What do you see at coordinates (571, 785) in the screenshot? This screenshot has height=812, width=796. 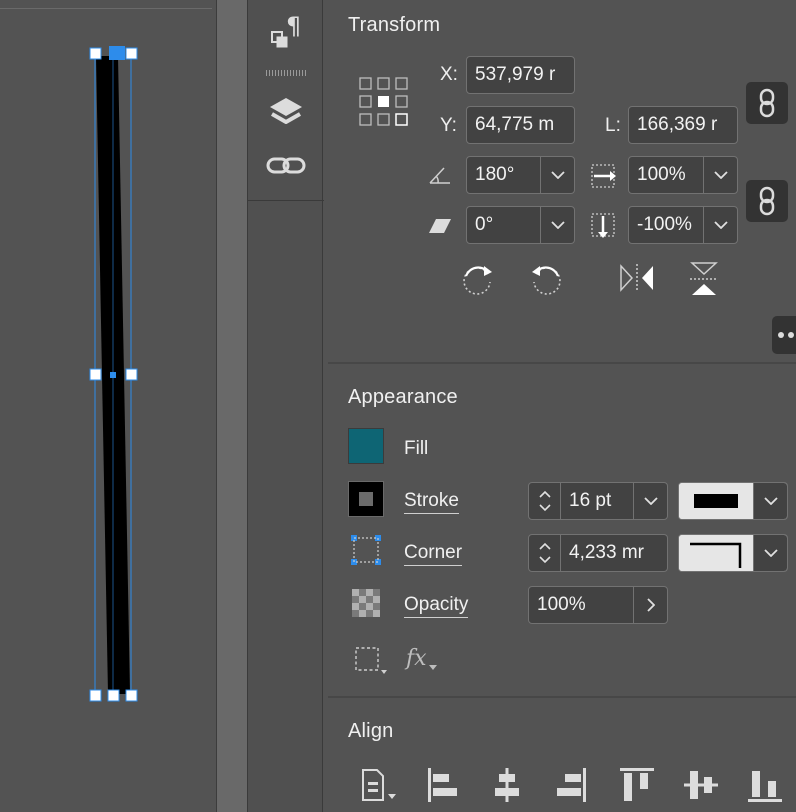 I see `align-right-edges-icon` at bounding box center [571, 785].